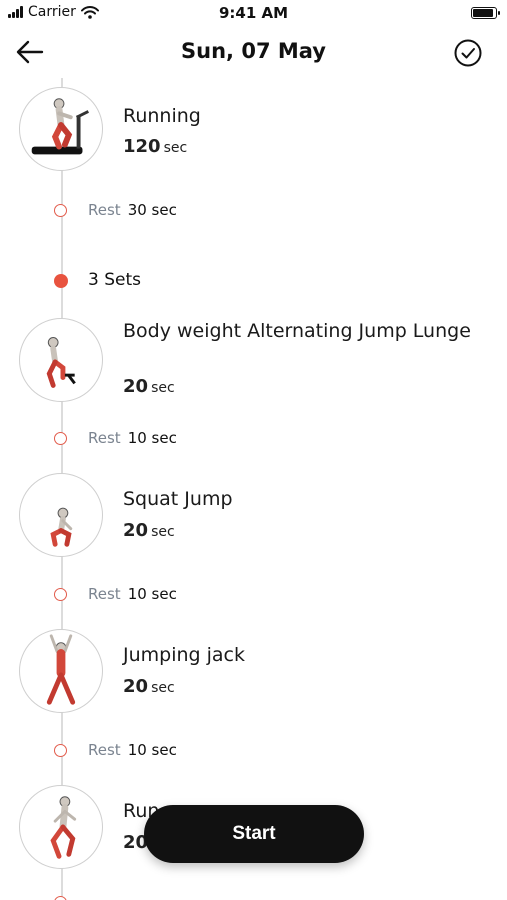 This screenshot has height=900, width=507. I want to click on rest-row: Rest 30 sec, so click(132, 210).